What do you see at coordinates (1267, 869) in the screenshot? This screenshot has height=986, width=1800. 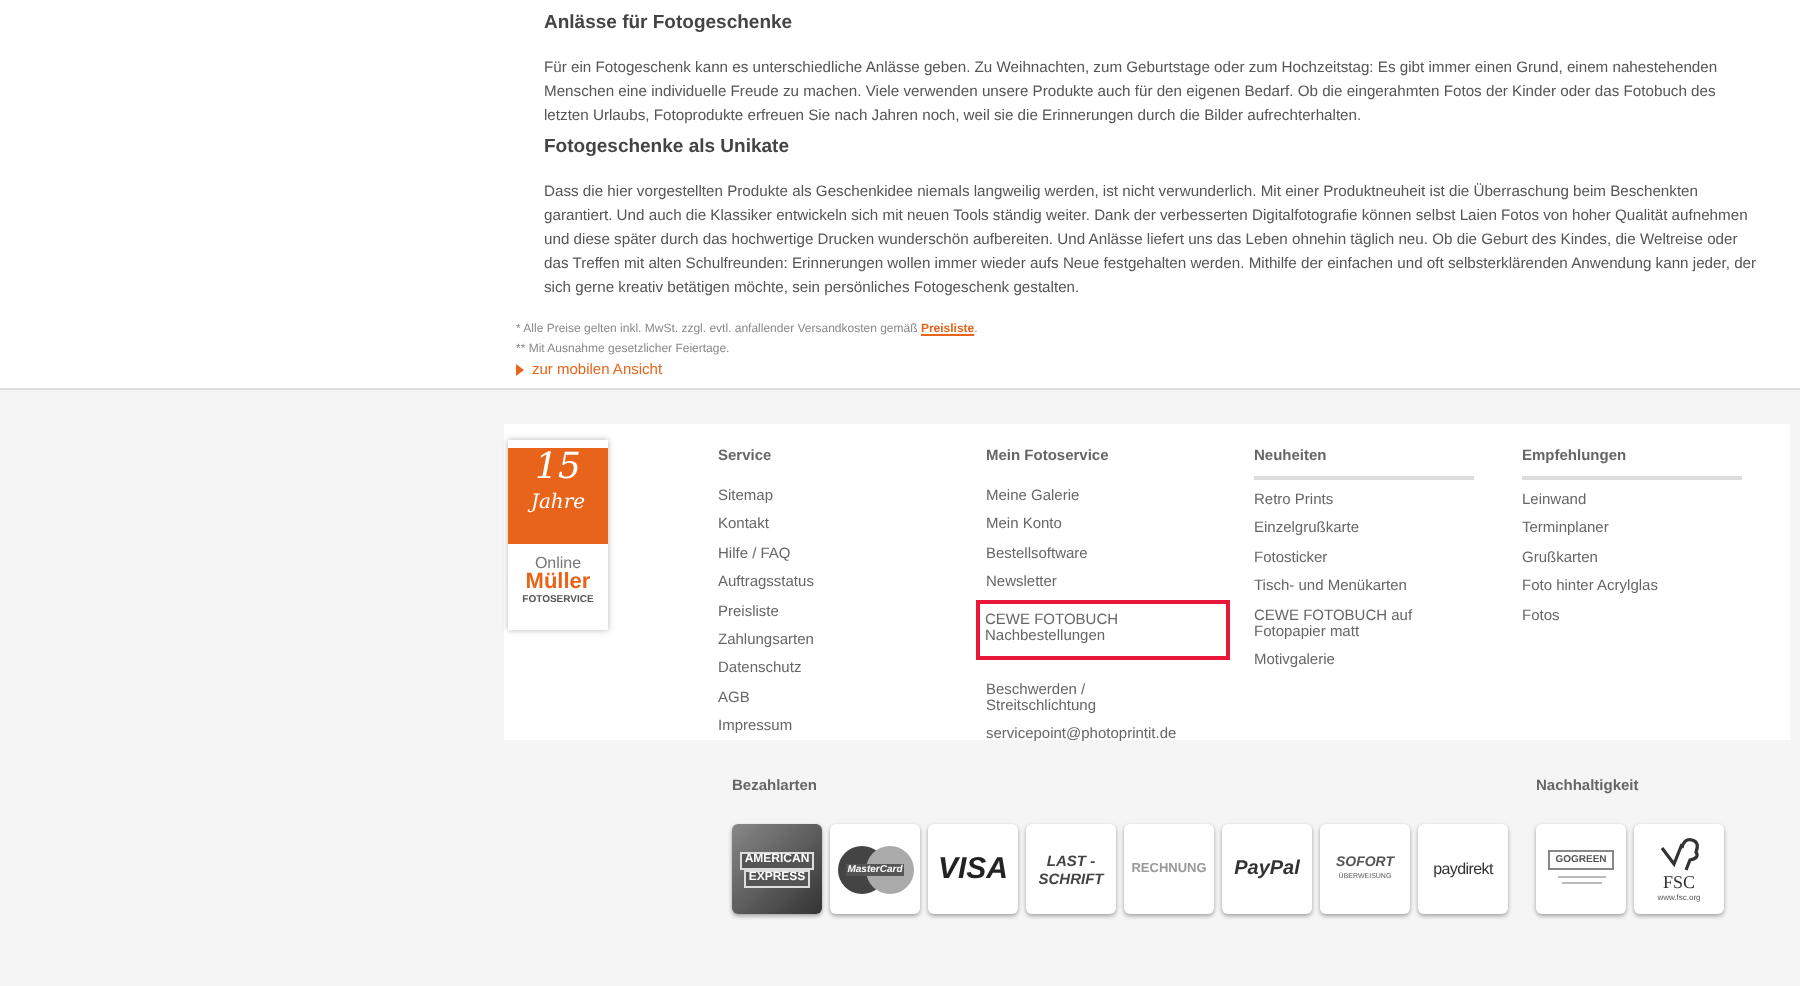 I see `payment-logo: PayPal` at bounding box center [1267, 869].